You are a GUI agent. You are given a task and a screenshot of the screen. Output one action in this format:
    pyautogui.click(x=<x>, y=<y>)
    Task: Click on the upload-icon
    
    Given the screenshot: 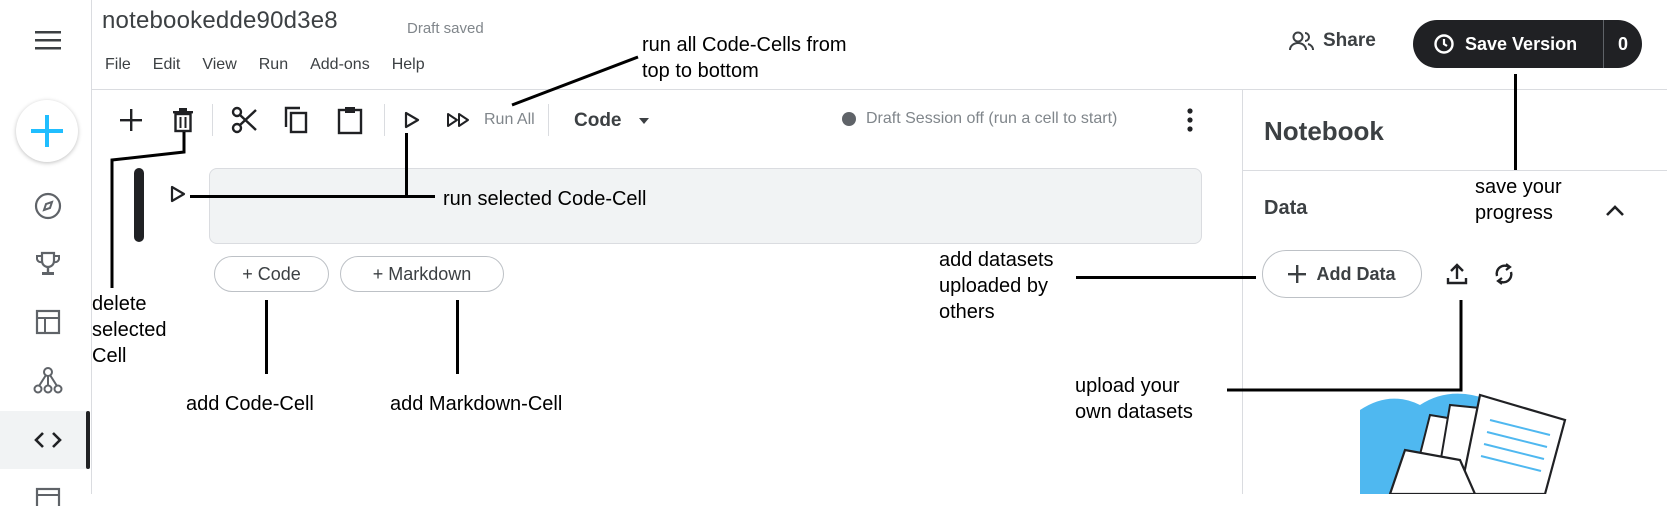 What is the action you would take?
    pyautogui.click(x=1457, y=274)
    